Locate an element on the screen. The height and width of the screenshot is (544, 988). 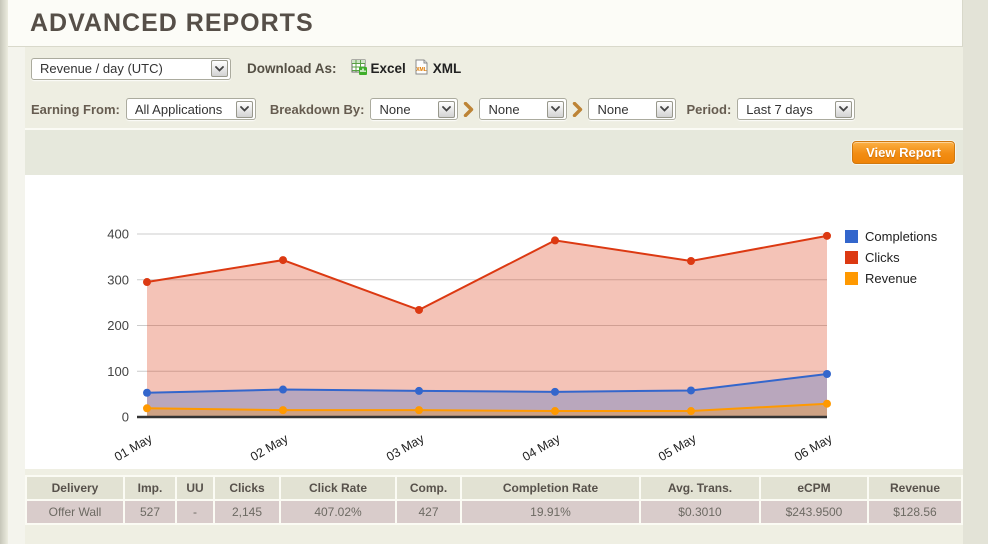
svg-text: 05 May is located at coordinates (677, 447).